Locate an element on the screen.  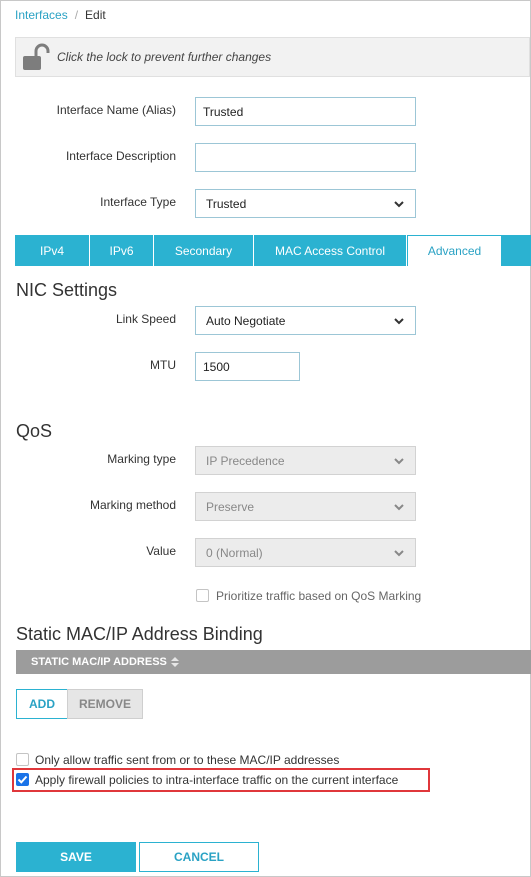
tab-mac-access-control: MAC Access Control is located at coordinates (330, 250).